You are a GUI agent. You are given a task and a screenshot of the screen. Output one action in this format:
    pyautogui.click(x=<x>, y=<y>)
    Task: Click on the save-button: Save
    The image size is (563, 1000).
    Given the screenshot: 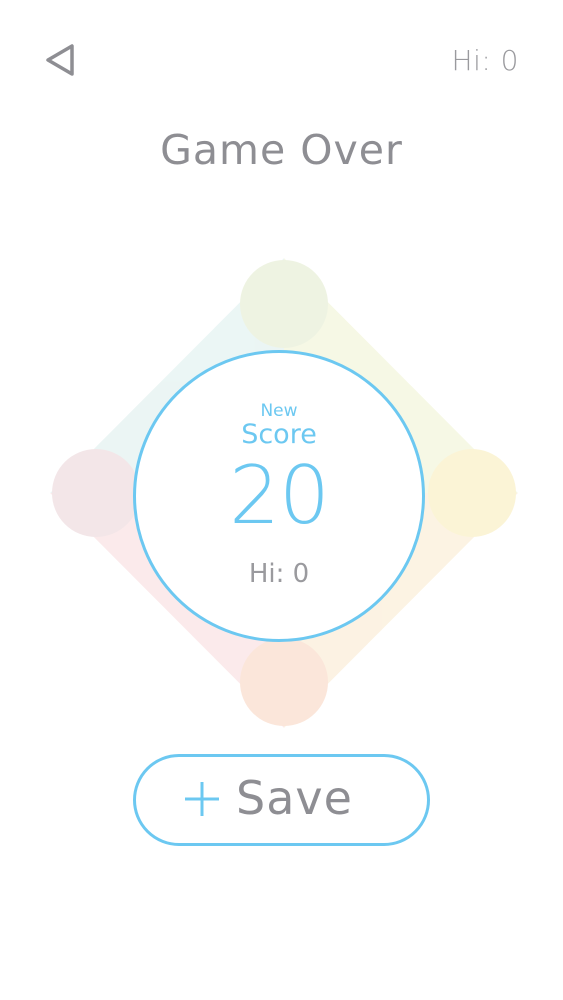 What is the action you would take?
    pyautogui.click(x=281, y=800)
    